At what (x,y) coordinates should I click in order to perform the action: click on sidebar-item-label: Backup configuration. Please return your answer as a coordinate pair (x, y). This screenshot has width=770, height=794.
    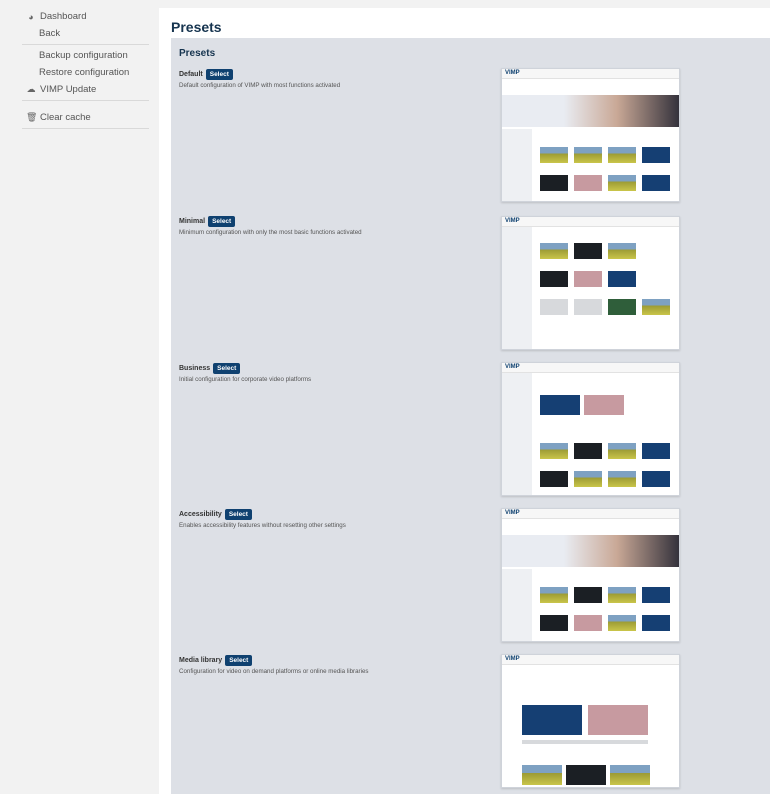
    Looking at the image, I should click on (83, 55).